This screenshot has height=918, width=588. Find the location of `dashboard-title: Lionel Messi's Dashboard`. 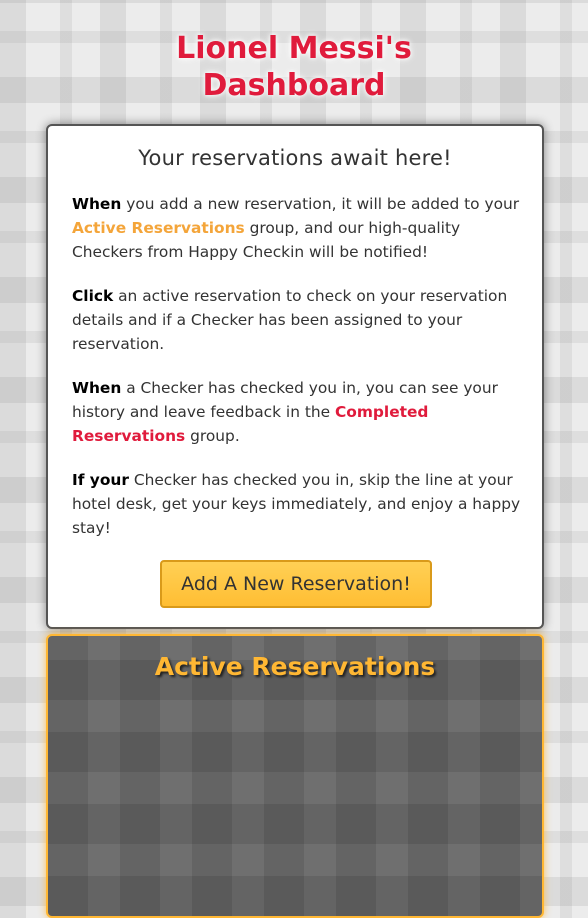

dashboard-title: Lionel Messi's Dashboard is located at coordinates (294, 67).